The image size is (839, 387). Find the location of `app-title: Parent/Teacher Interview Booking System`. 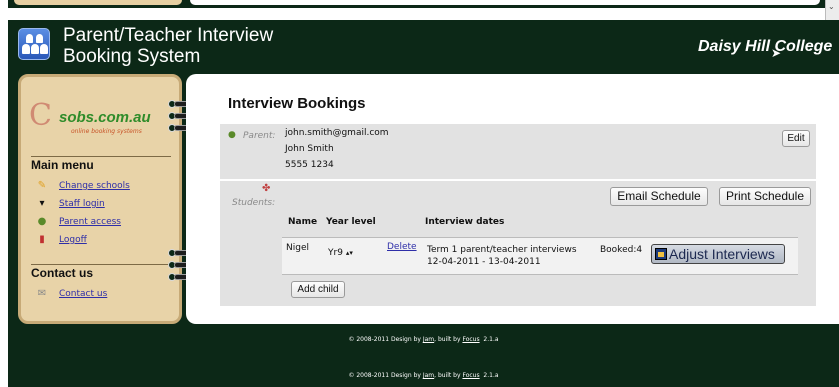

app-title: Parent/Teacher Interview Booking System is located at coordinates (168, 46).